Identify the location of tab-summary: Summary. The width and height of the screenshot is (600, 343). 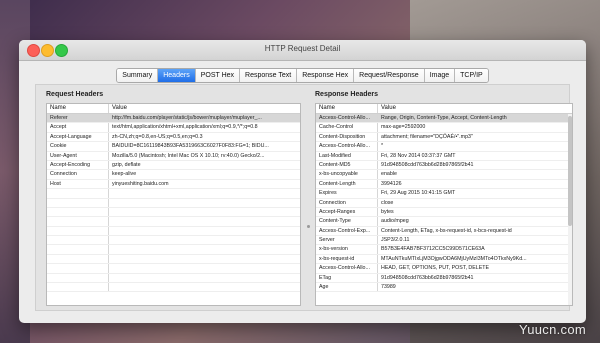
(137, 75).